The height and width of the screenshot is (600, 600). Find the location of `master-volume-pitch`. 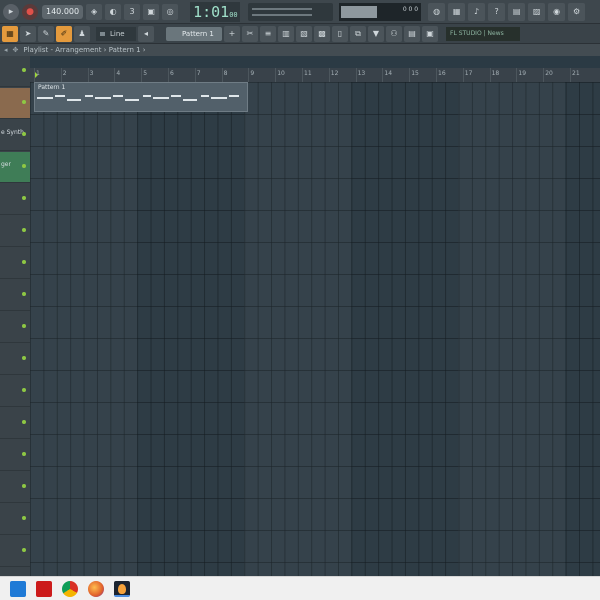

master-volume-pitch is located at coordinates (291, 11).